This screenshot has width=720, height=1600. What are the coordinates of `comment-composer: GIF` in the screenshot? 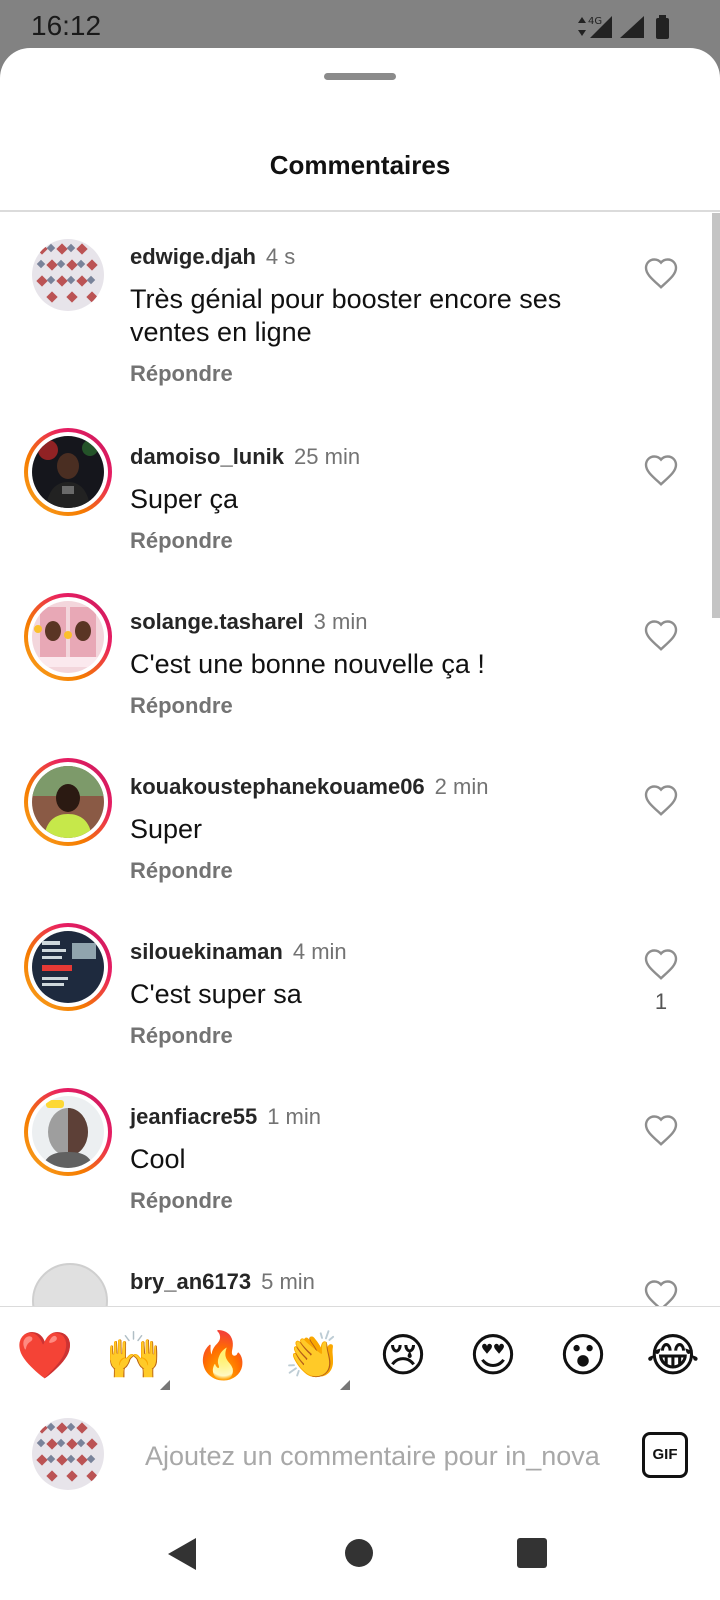 It's located at (360, 1458).